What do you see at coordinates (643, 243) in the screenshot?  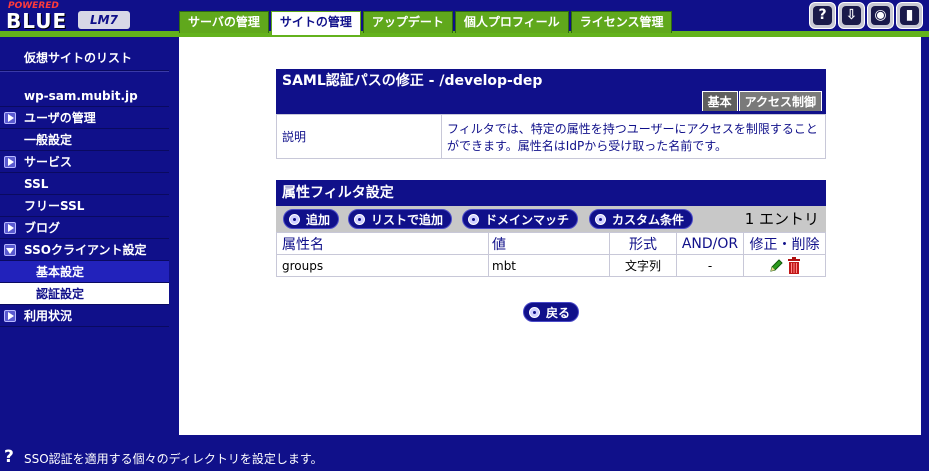 I see `column-header-format: 形式` at bounding box center [643, 243].